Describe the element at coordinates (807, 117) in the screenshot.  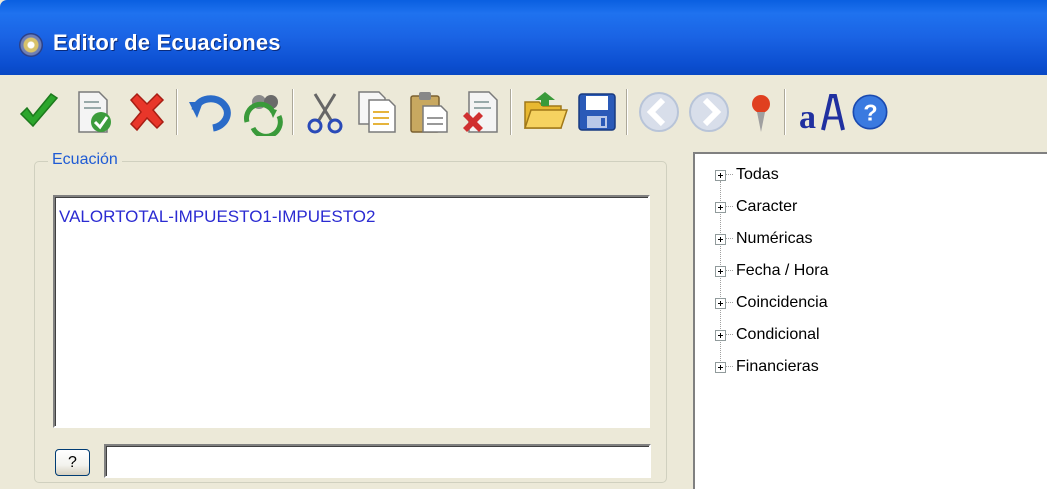
I see `svg-text: a` at that location.